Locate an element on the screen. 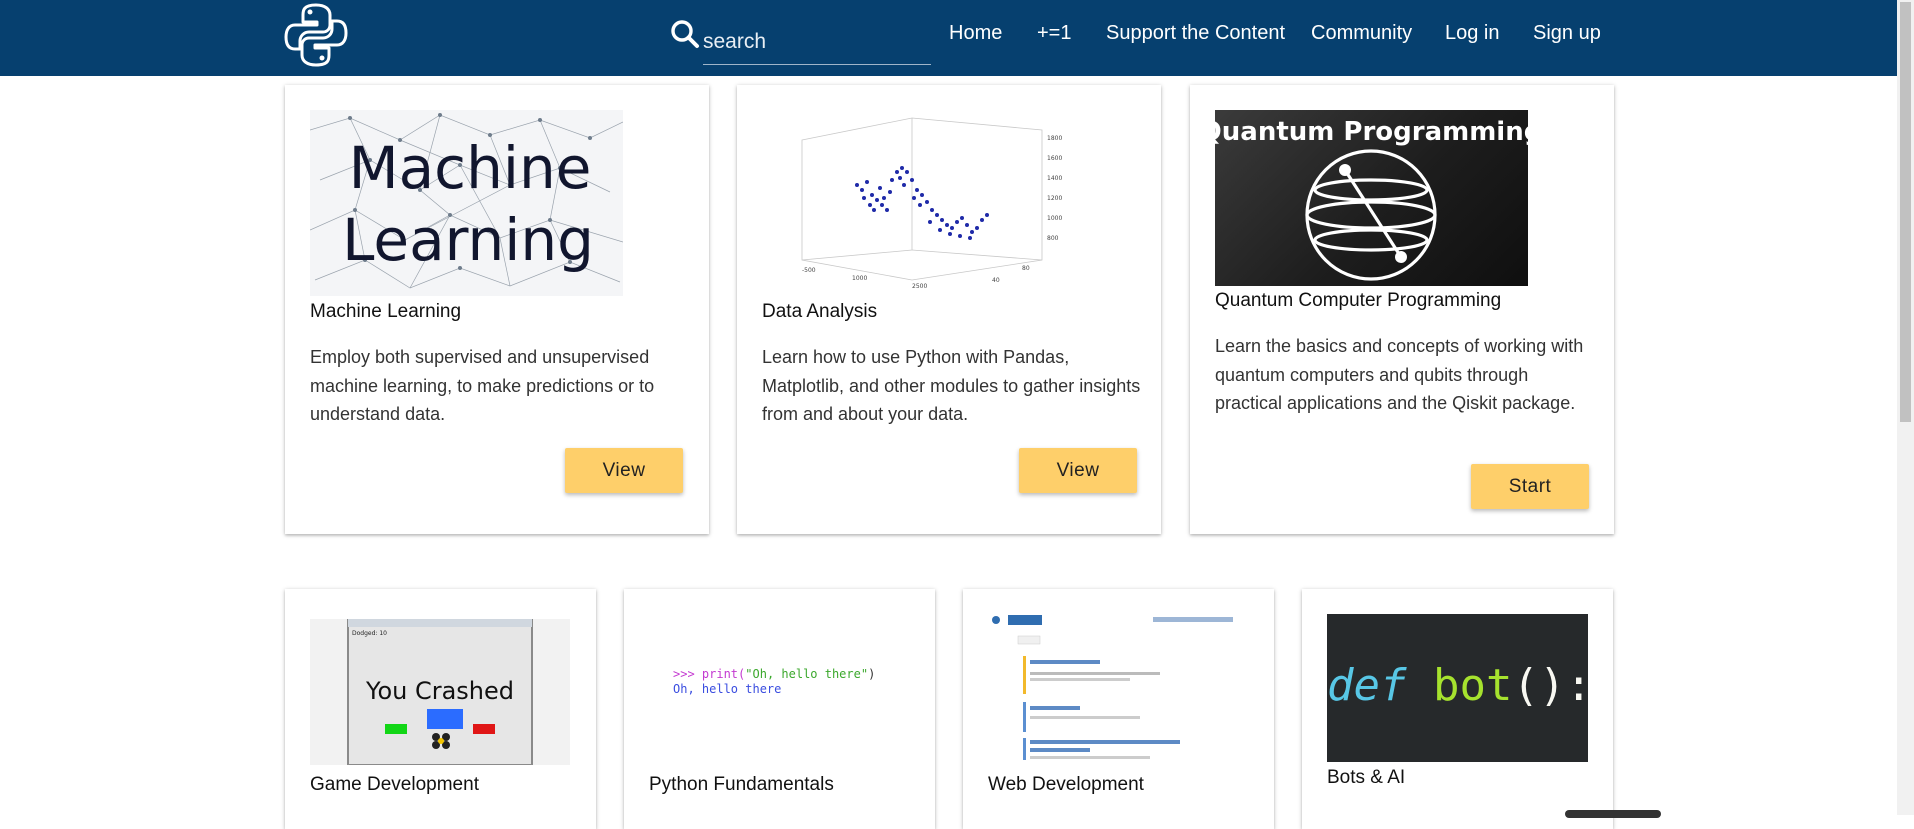  card-title: Python Fundamentals is located at coordinates (741, 785).